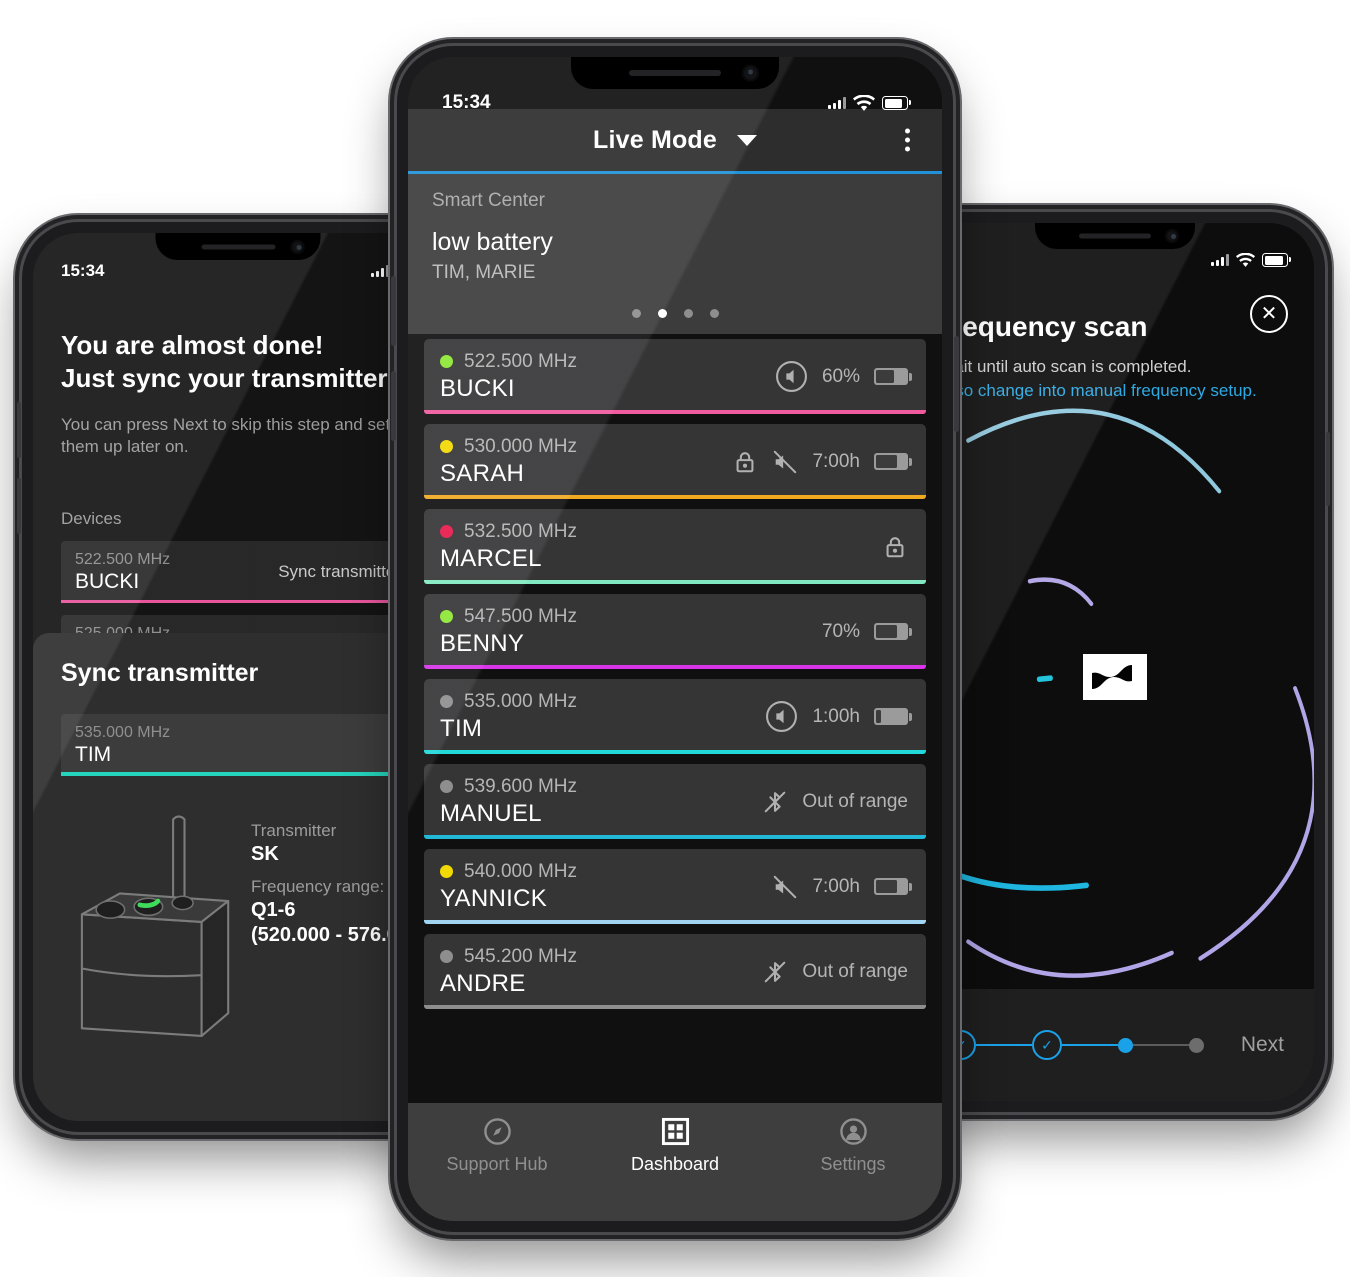  I want to click on left-heading-line2: Just sync your transmitters., so click(235, 378).